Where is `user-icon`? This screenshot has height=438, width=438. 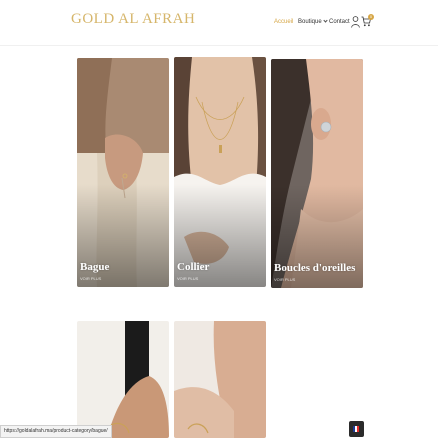
user-icon is located at coordinates (355, 22).